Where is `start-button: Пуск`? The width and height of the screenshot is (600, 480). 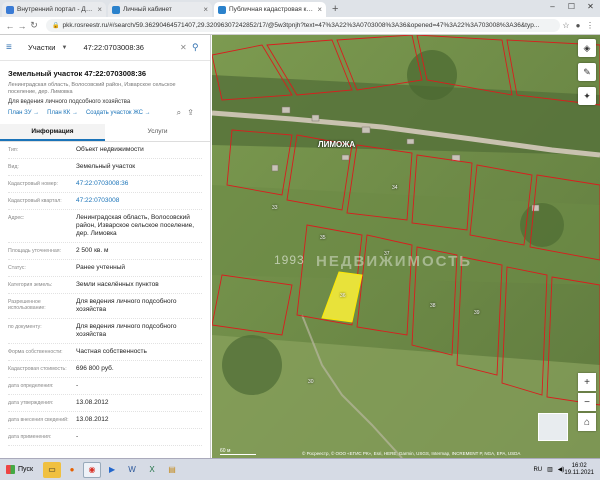 start-button: Пуск is located at coordinates (19, 470).